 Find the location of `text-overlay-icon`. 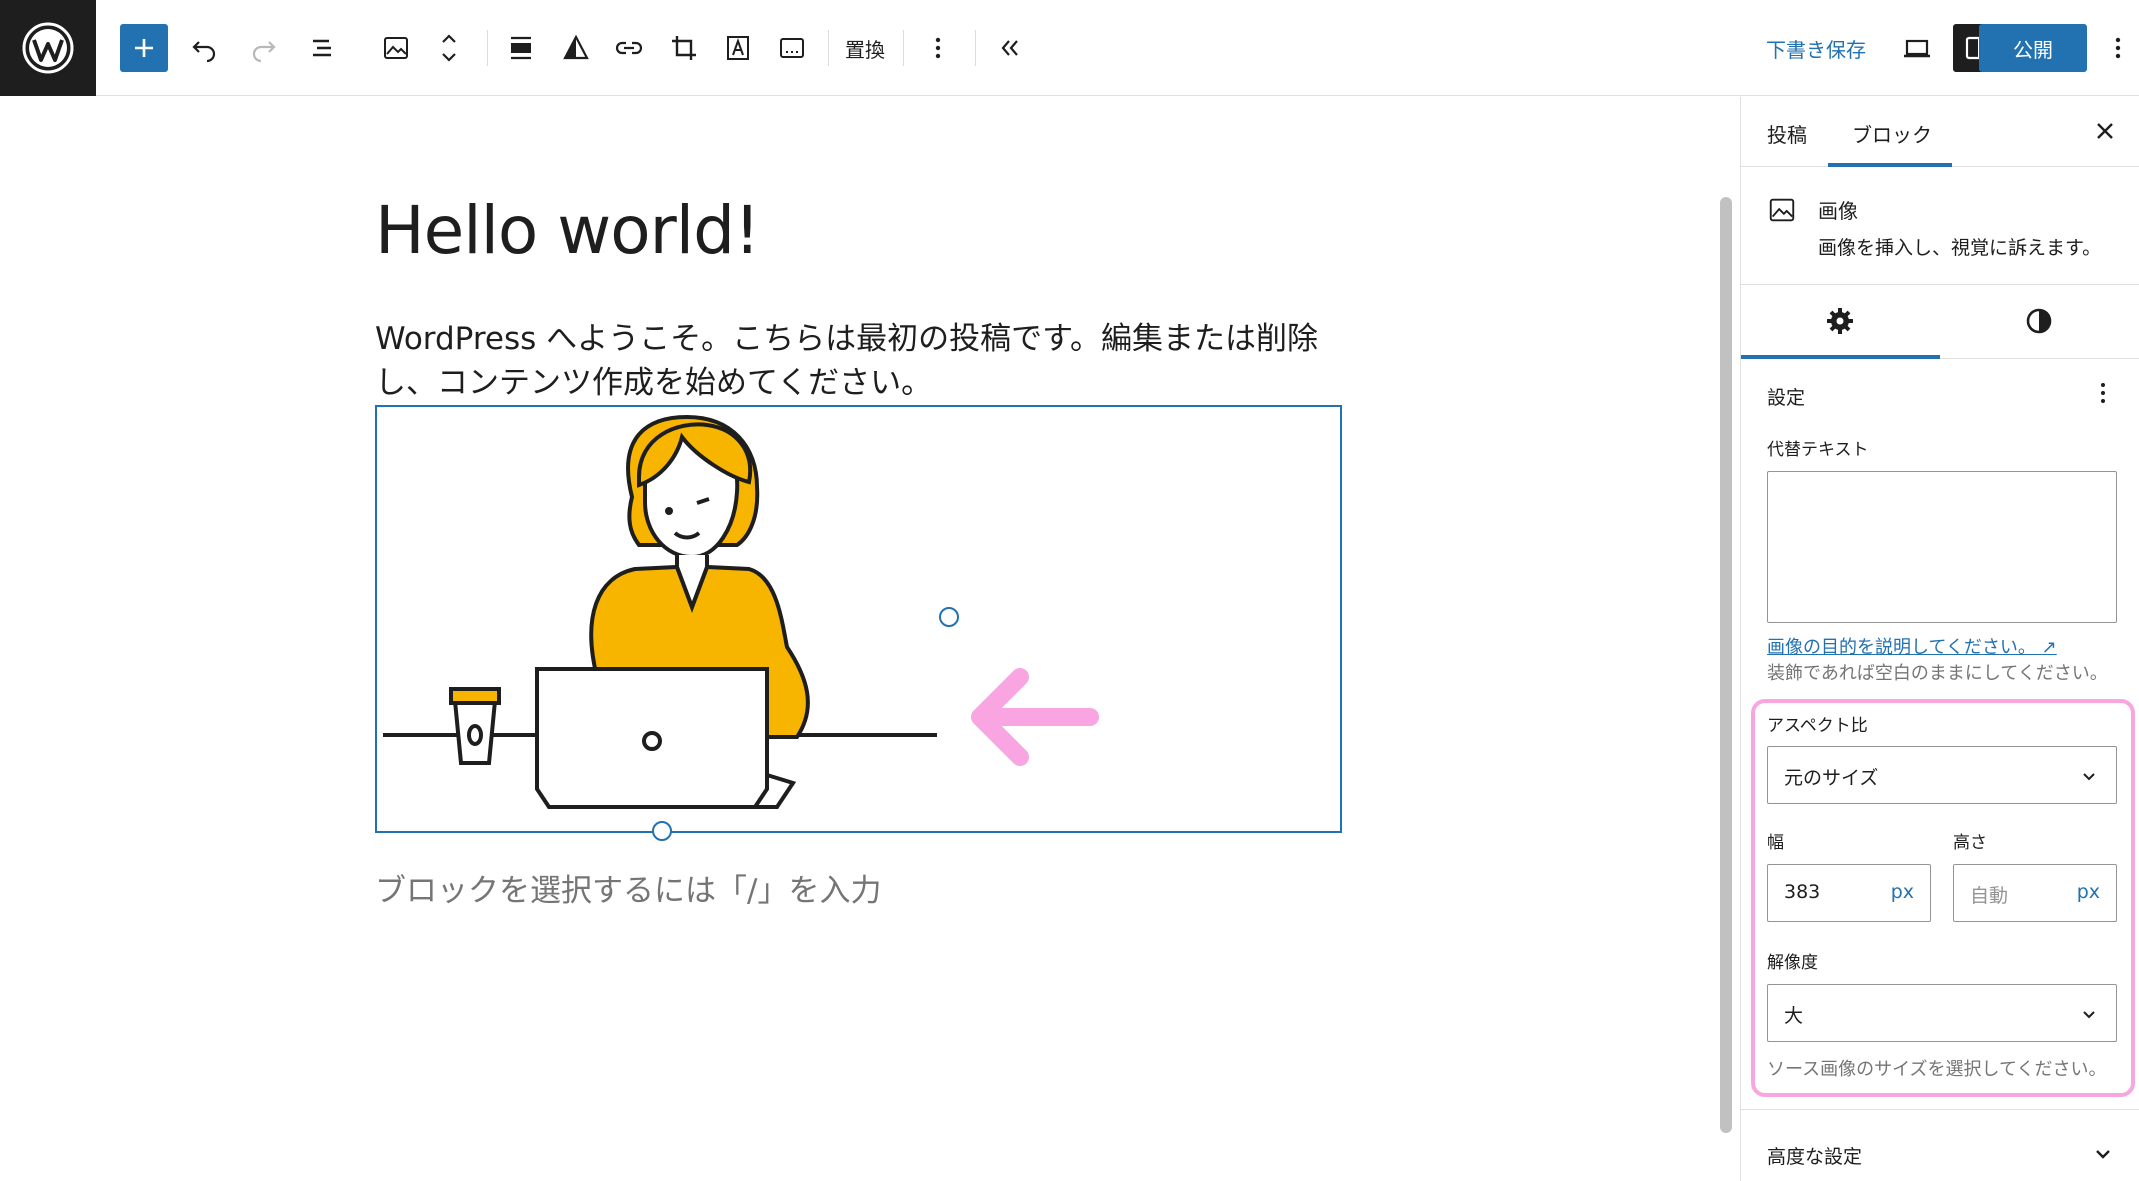

text-overlay-icon is located at coordinates (738, 48).